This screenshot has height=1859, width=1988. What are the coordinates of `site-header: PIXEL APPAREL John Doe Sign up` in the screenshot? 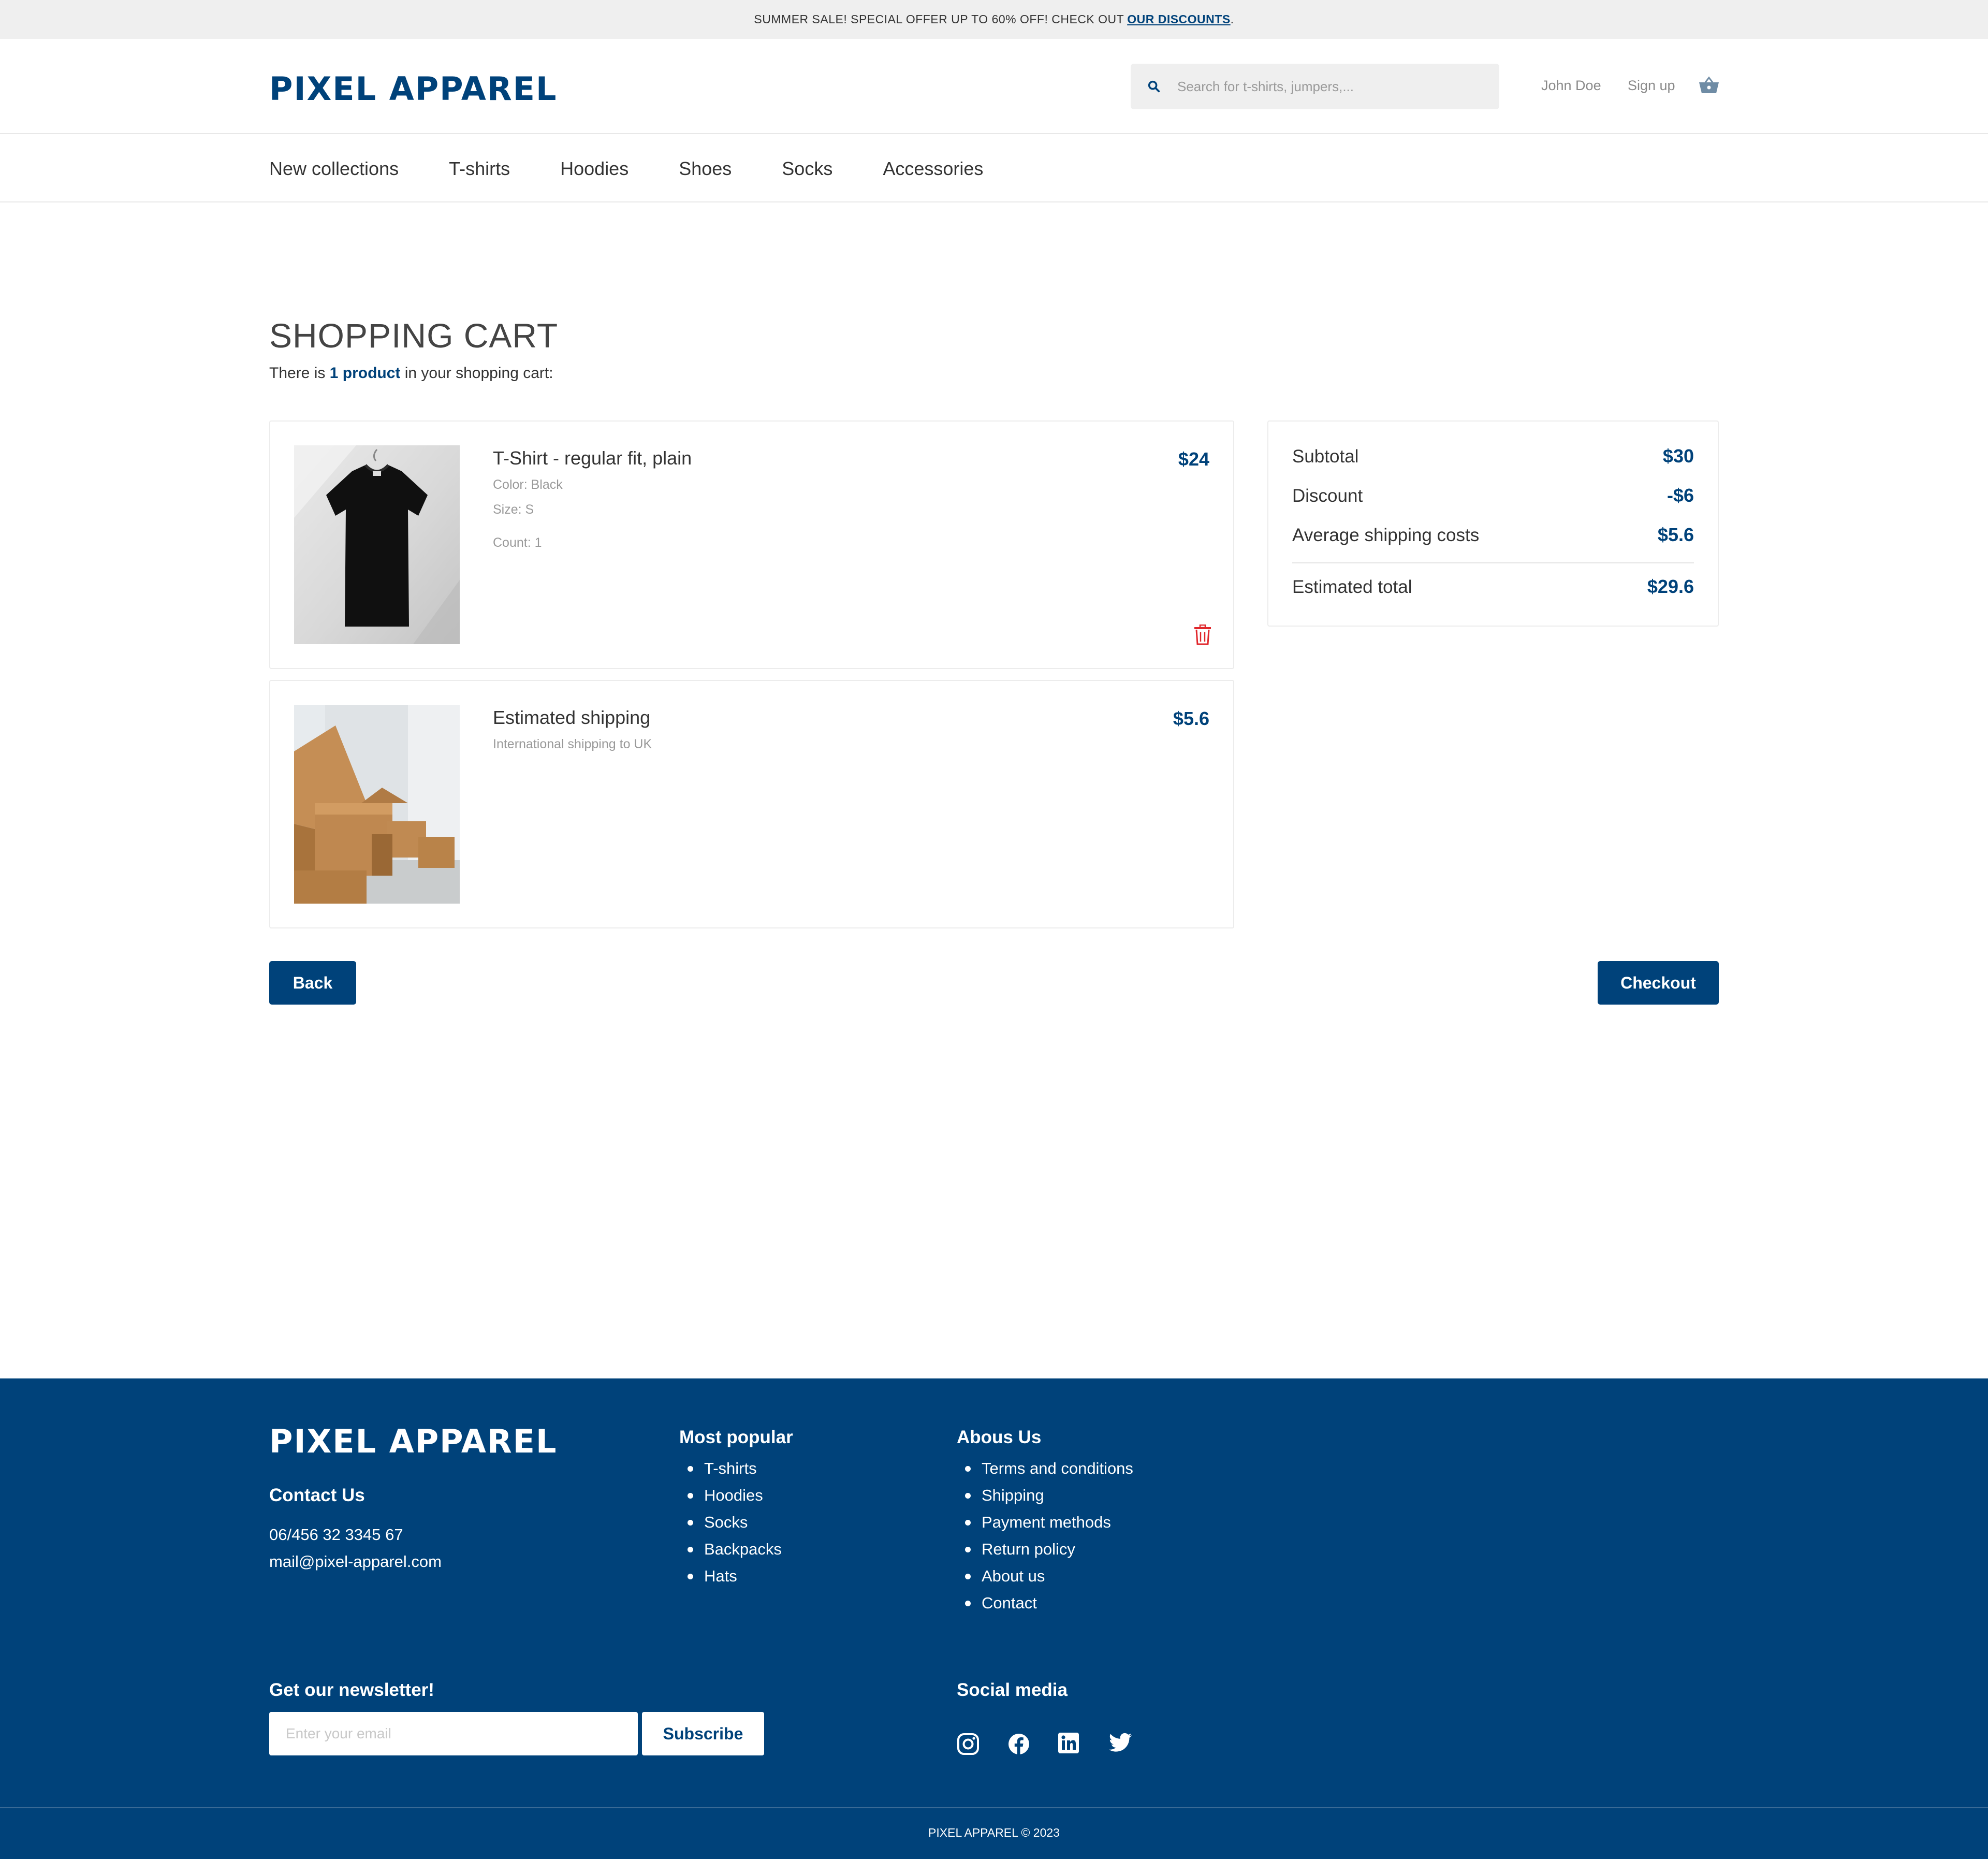 It's located at (994, 86).